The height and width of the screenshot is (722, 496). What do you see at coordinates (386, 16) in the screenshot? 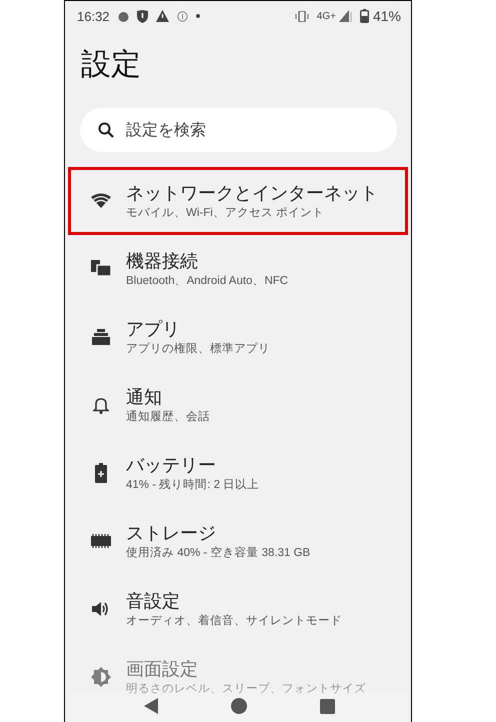
I see `battery-level: 41%` at bounding box center [386, 16].